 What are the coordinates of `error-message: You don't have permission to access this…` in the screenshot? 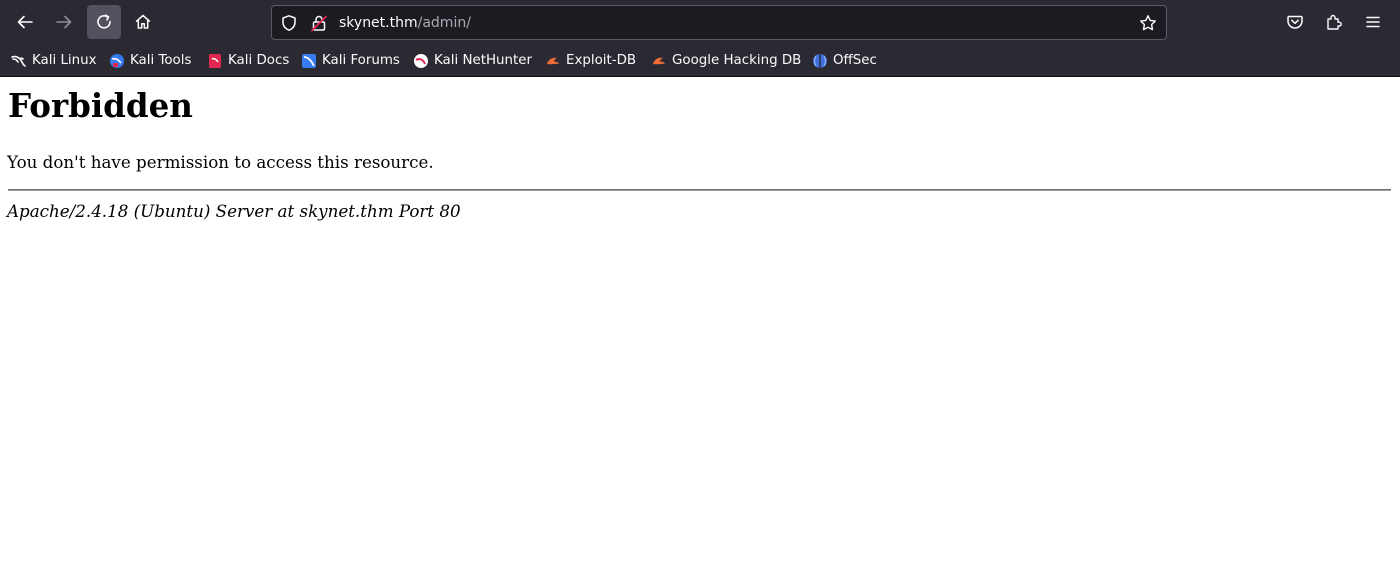 It's located at (220, 162).